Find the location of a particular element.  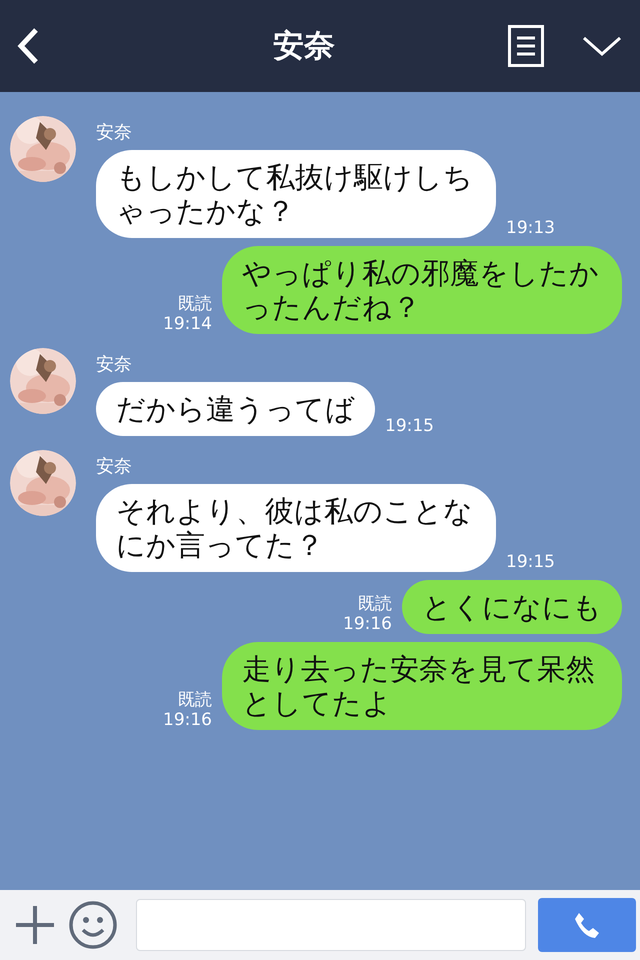

chat-title: 安奈 is located at coordinates (304, 46).